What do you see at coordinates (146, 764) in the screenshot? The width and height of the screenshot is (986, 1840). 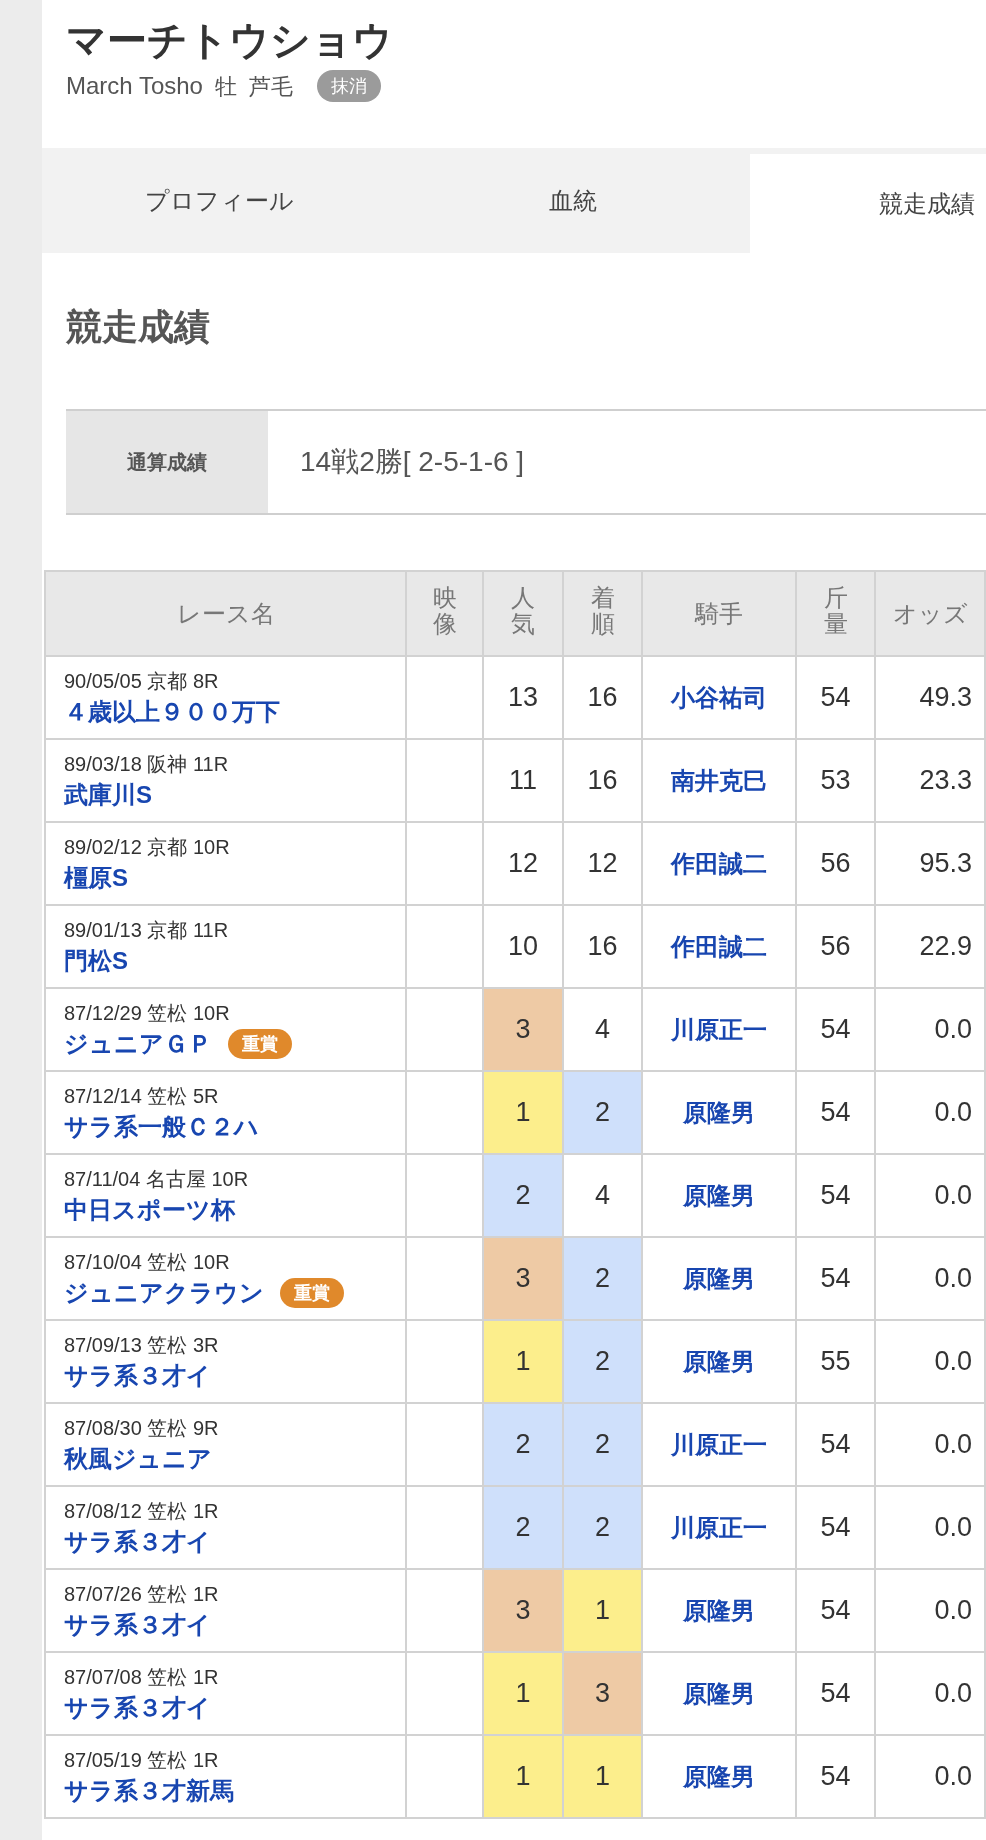 I see `race-date-venue: 89/03/18 阪神 11R` at bounding box center [146, 764].